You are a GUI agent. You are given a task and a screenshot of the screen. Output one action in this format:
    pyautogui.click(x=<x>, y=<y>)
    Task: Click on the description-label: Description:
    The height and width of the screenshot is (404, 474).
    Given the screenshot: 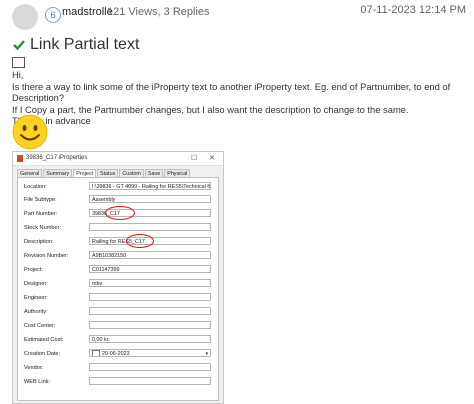 What is the action you would take?
    pyautogui.click(x=39, y=242)
    